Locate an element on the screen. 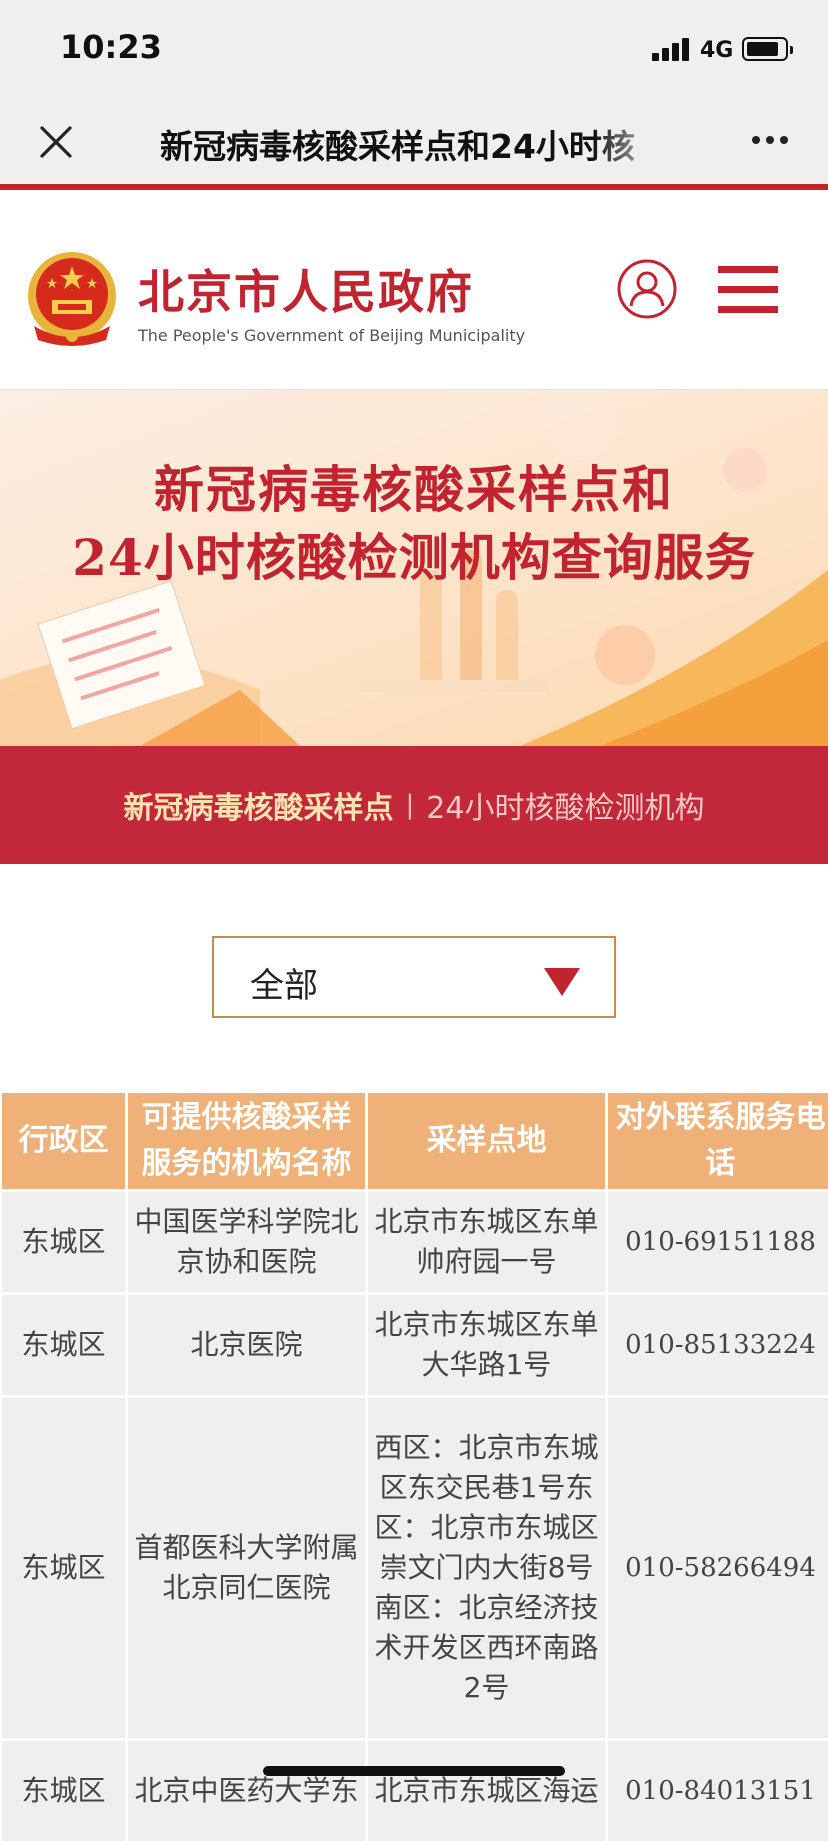 This screenshot has height=1844, width=828. national-emblem-icon is located at coordinates (72, 298).